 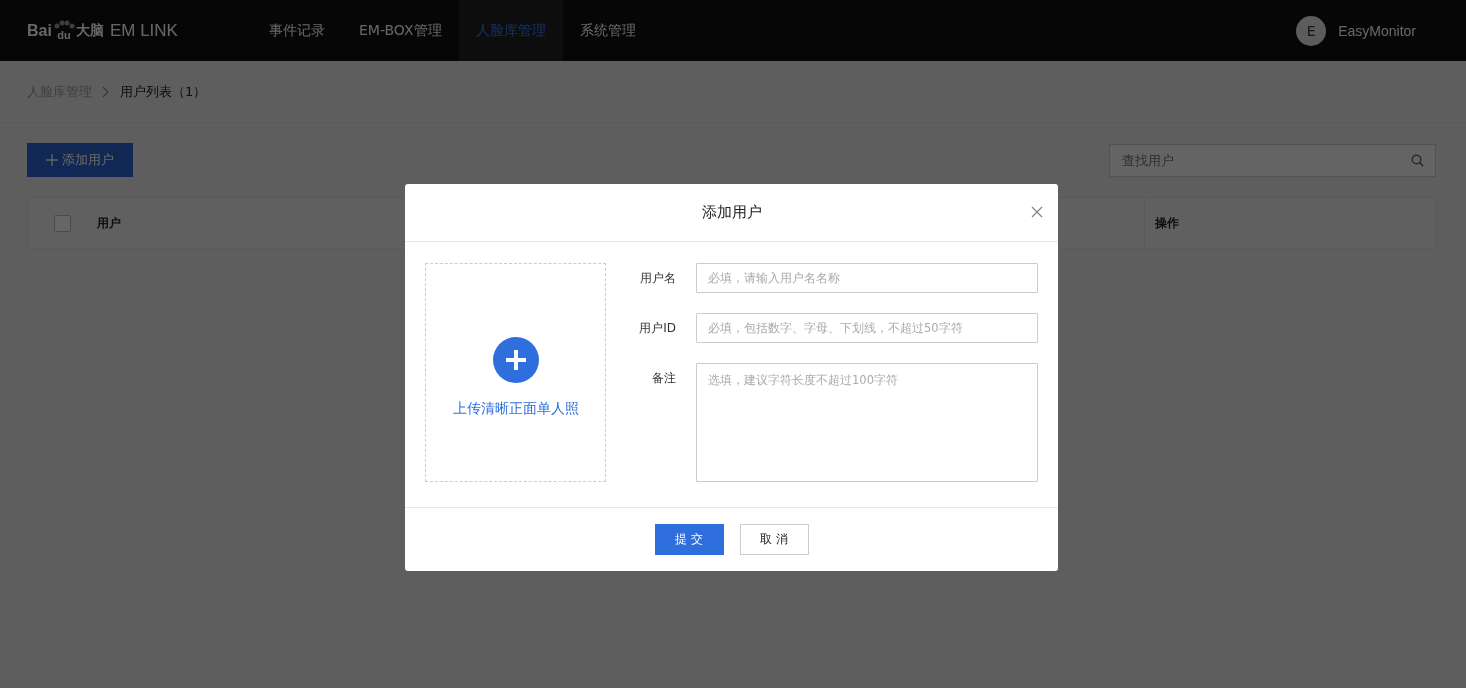 What do you see at coordinates (774, 539) in the screenshot?
I see `cancel-button: 取 消` at bounding box center [774, 539].